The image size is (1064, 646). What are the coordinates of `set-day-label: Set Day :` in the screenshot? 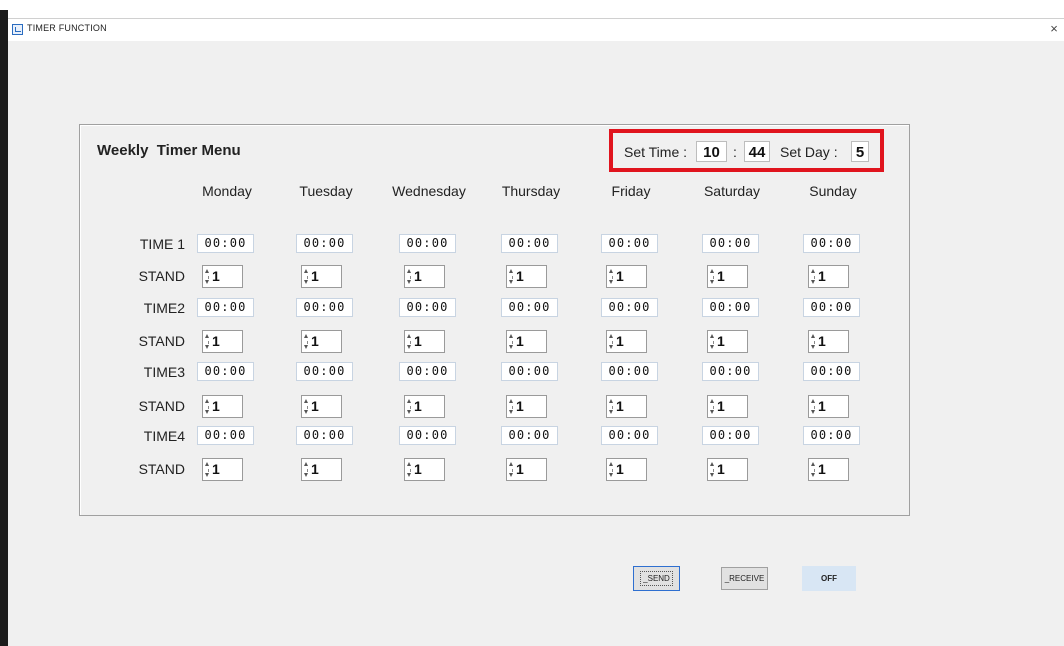 It's located at (809, 152).